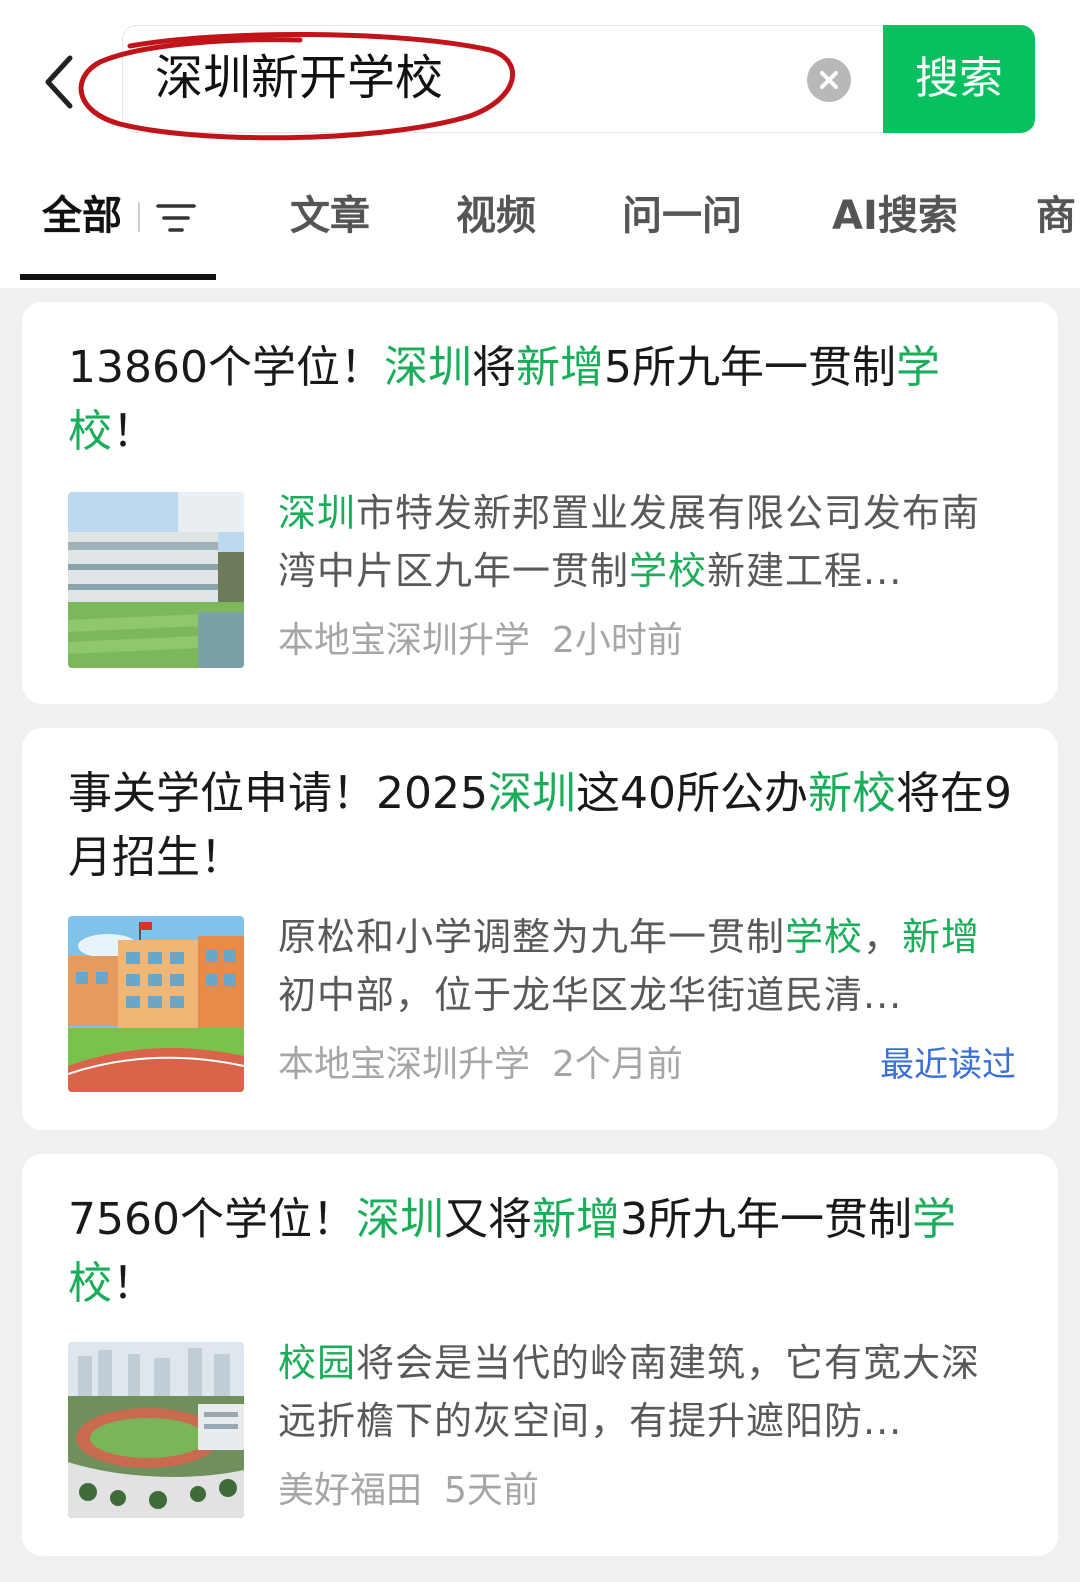 This screenshot has height=1582, width=1080. Describe the element at coordinates (299, 78) in the screenshot. I see `search-query-text: 深圳新开学校` at that location.